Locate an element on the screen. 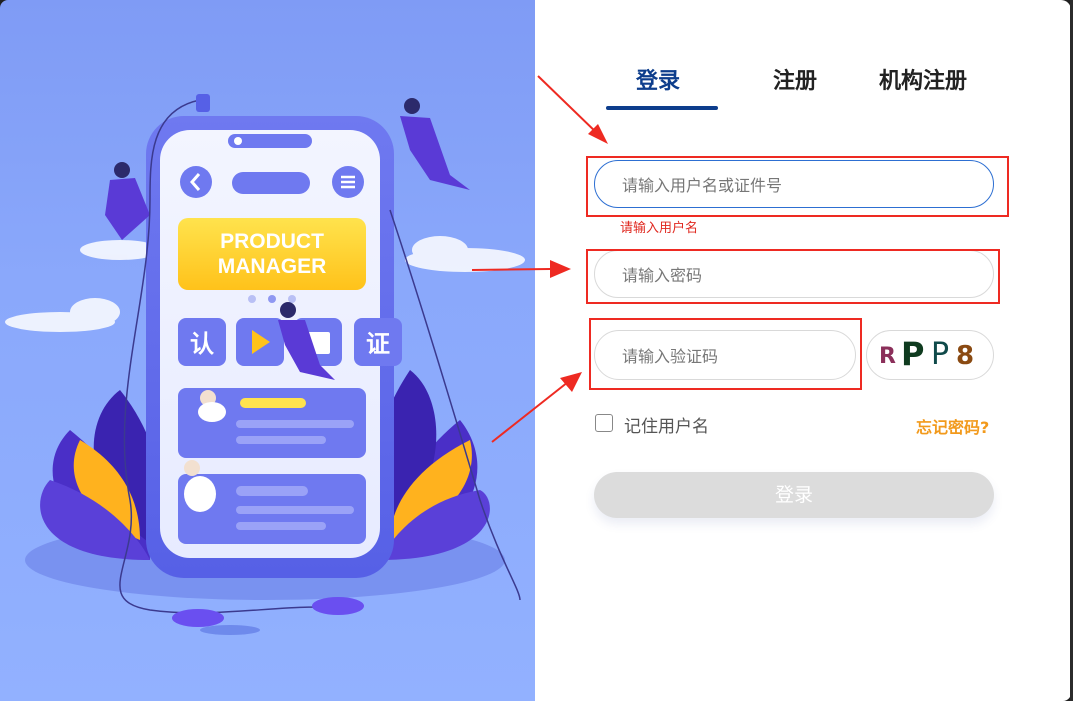 The width and height of the screenshot is (1073, 701). annotation-box-password is located at coordinates (793, 276).